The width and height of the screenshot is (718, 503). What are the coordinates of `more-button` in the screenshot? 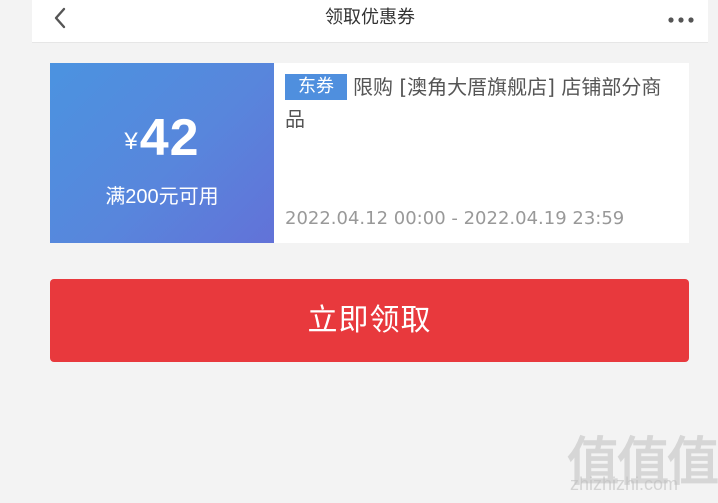 It's located at (681, 18).